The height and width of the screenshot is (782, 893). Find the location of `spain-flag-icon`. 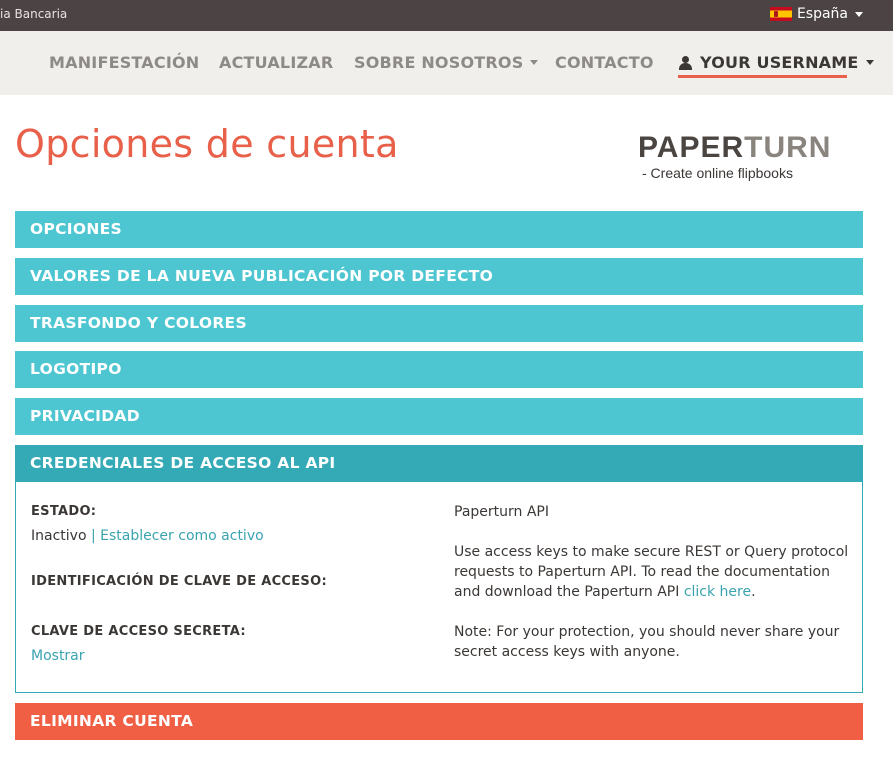

spain-flag-icon is located at coordinates (780, 14).